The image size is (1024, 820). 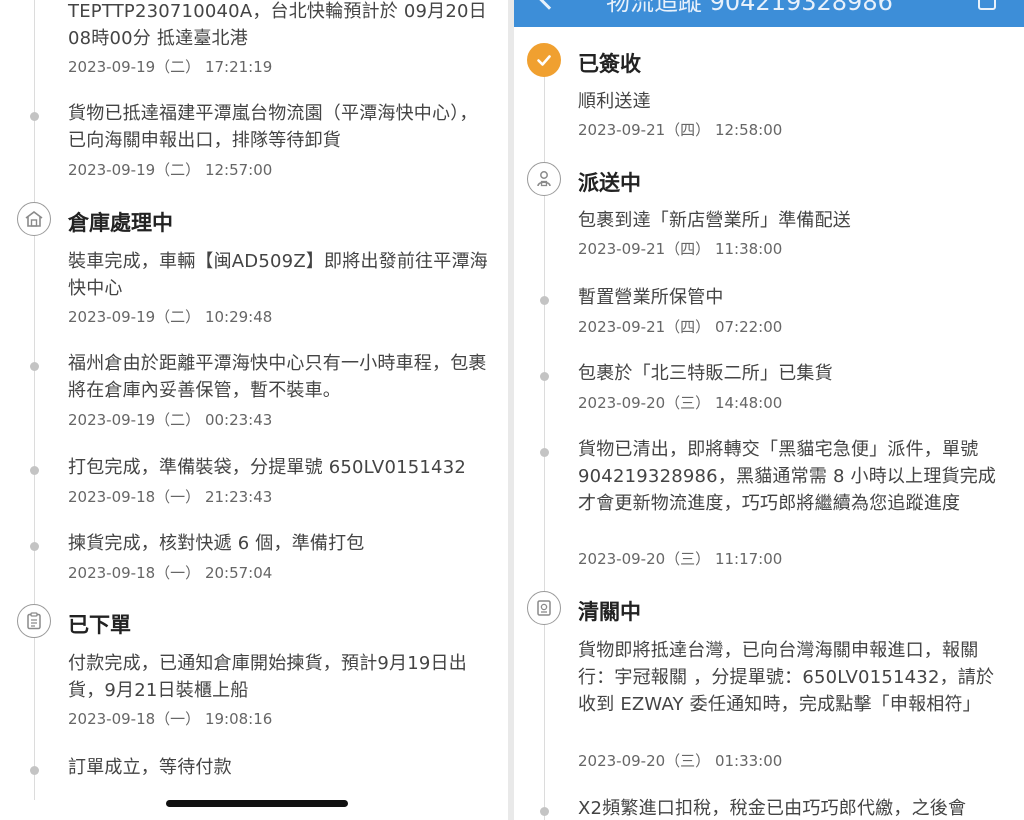 I want to click on entry-message: 暫置營業所保管中, so click(x=651, y=297).